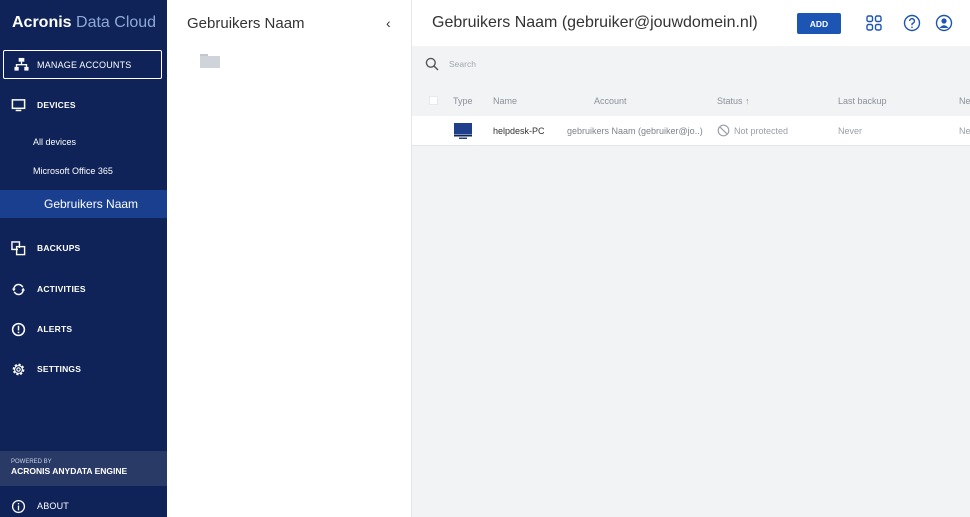 The width and height of the screenshot is (970, 517). Describe the element at coordinates (59, 369) in the screenshot. I see `nav-settings-label: SETTINGS` at that location.